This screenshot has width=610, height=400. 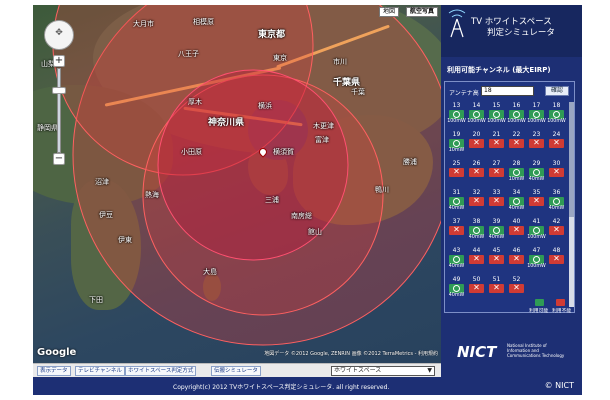 What do you see at coordinates (557, 91) in the screenshot?
I see `confirm-button: 確認` at bounding box center [557, 91].